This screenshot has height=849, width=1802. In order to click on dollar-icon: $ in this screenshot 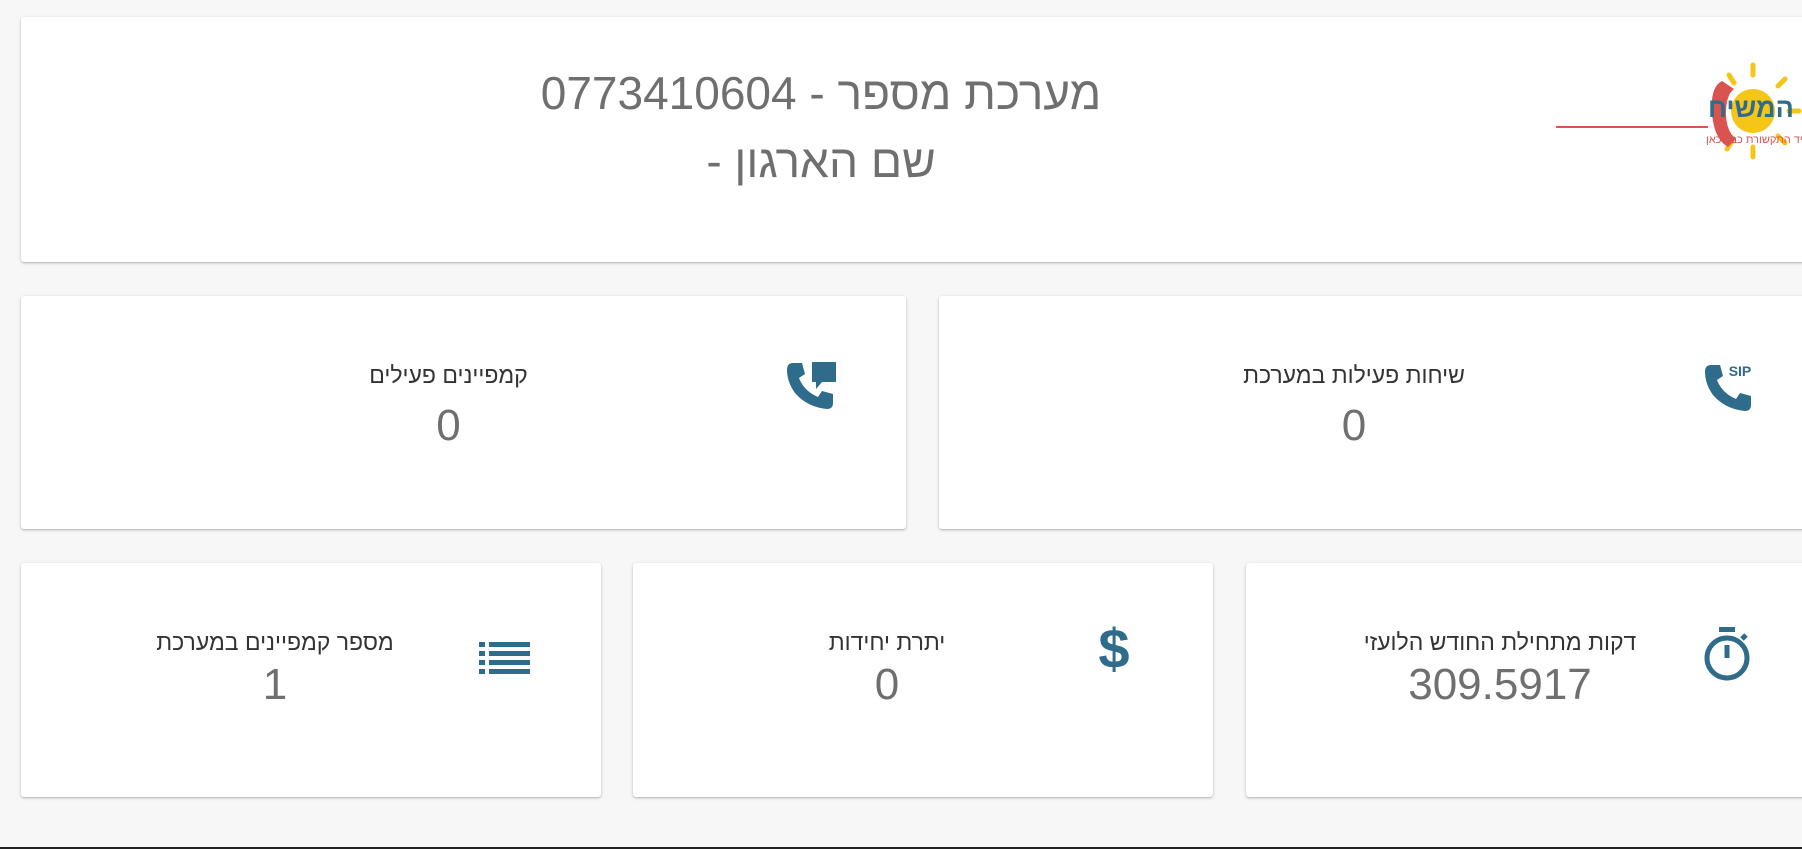, I will do `click(1114, 648)`.